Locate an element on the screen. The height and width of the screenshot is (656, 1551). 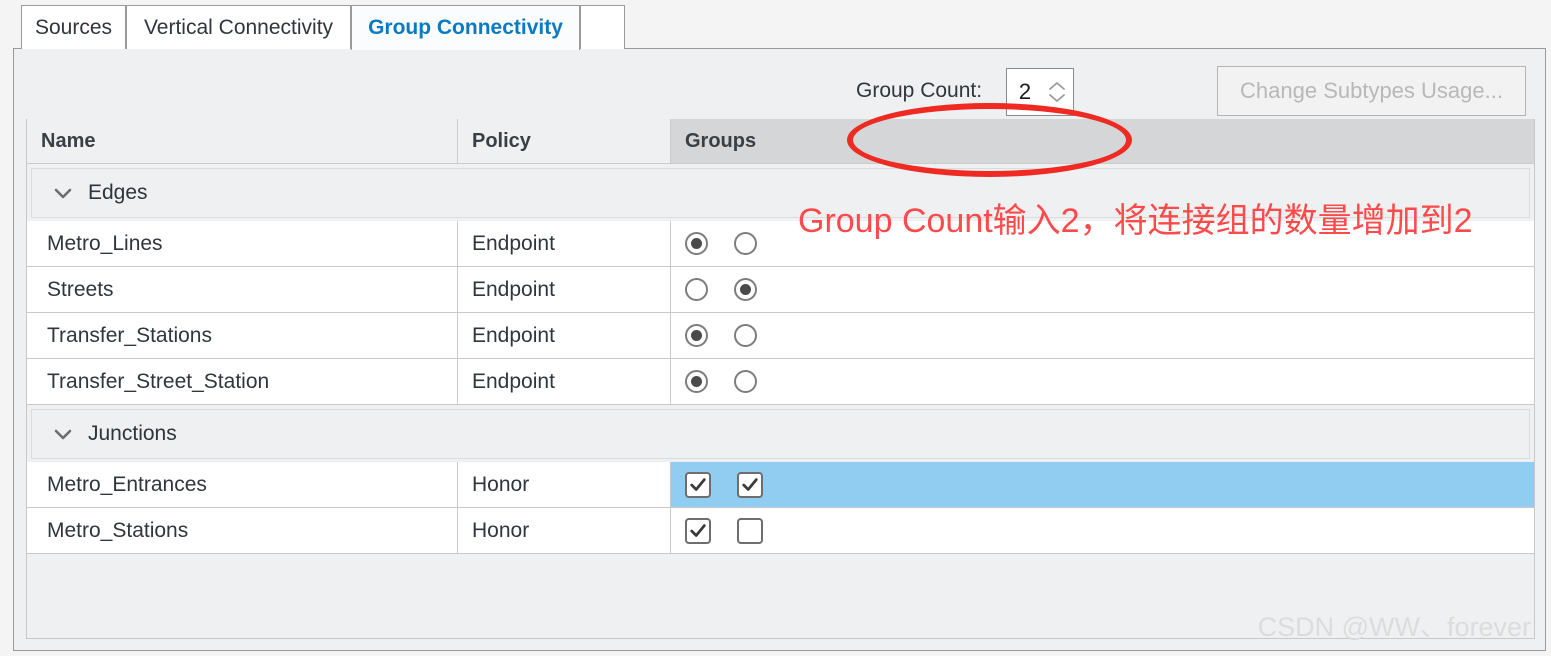
tab-strip-filler is located at coordinates (602, 27).